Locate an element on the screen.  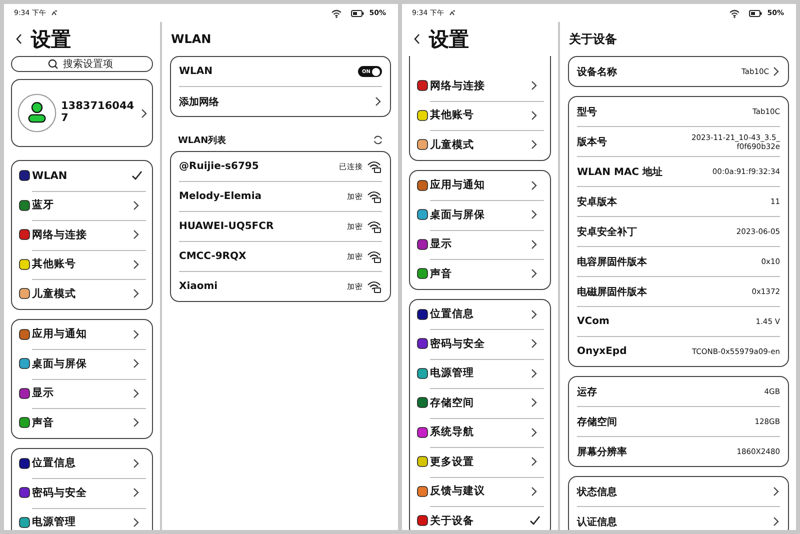
menu-item: WLAN is located at coordinates (82, 175).